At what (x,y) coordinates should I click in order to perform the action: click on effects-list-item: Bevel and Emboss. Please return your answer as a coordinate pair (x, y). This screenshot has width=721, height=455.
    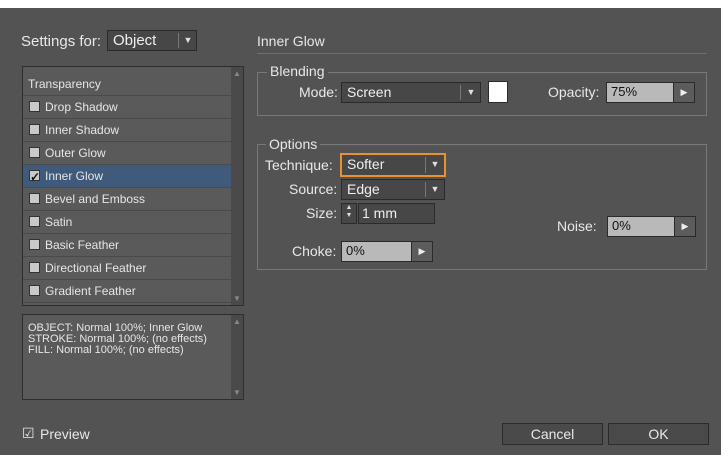
    Looking at the image, I should click on (127, 199).